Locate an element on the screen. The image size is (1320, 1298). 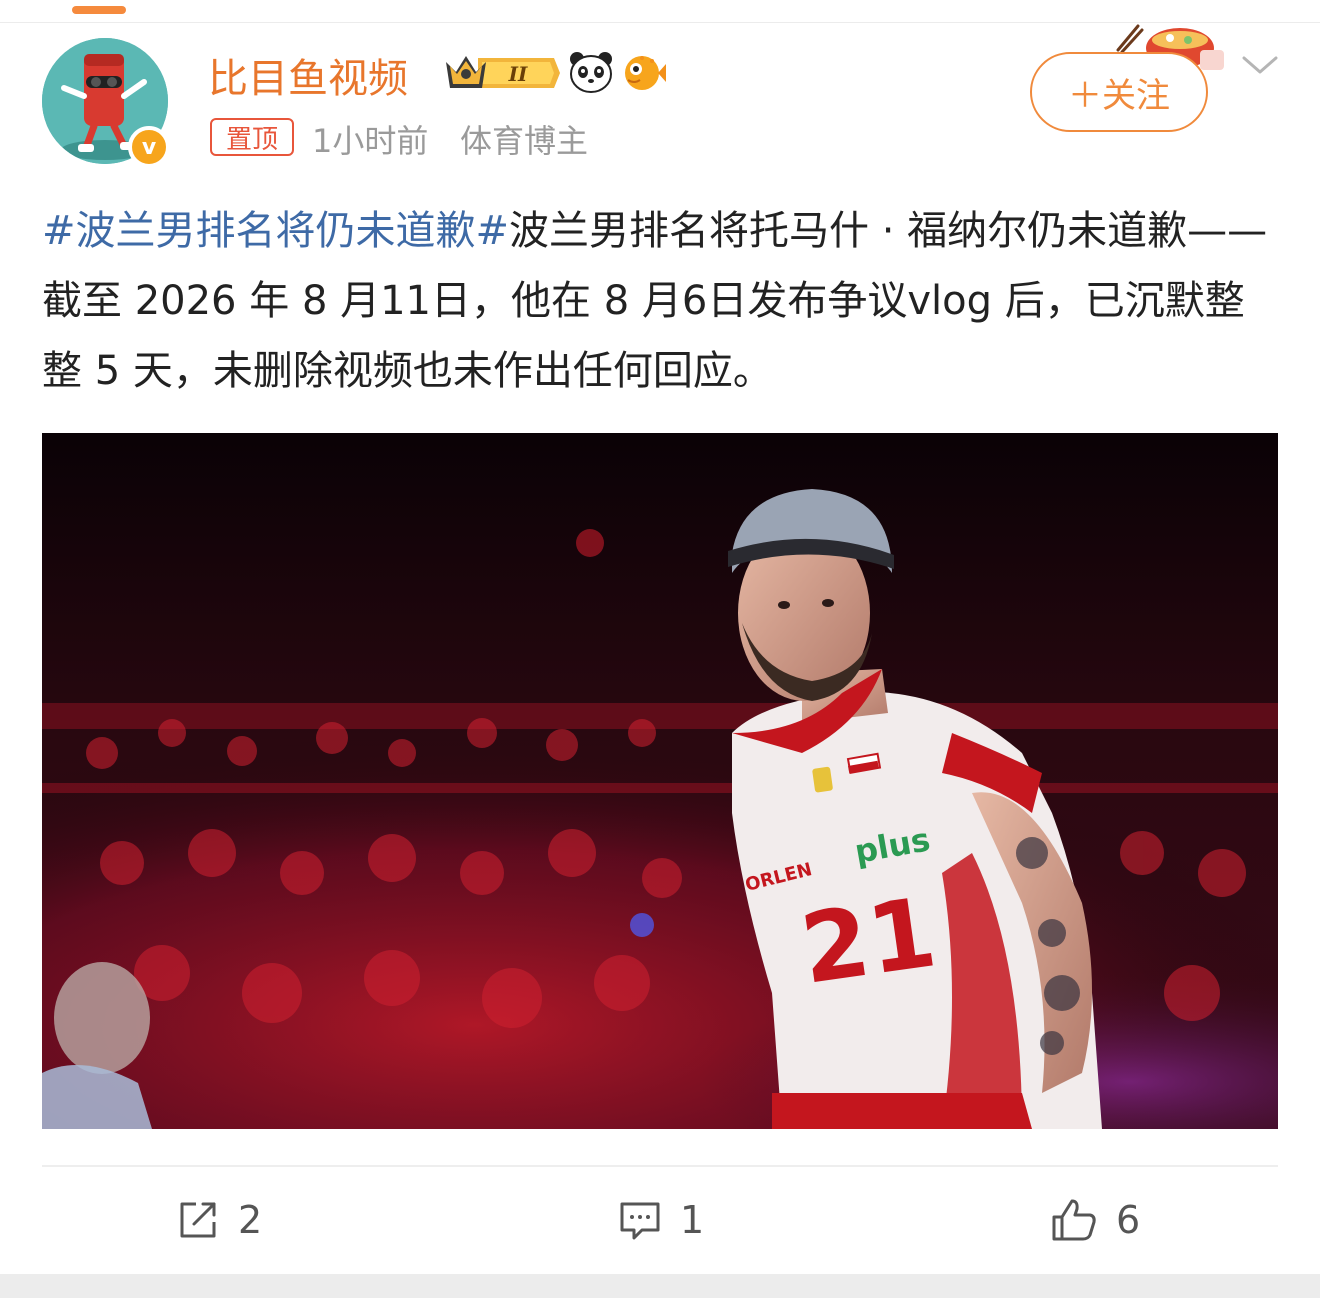
post-time: 1小时前 is located at coordinates (370, 141).